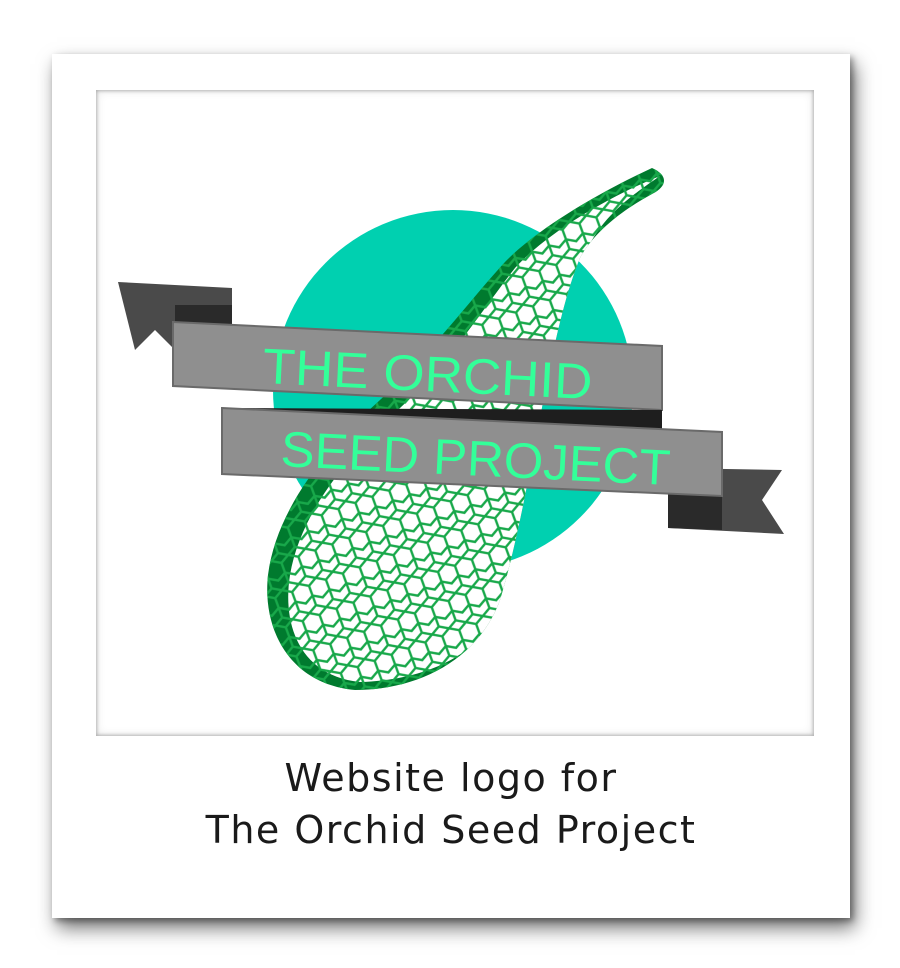  I want to click on caption: Website logo for The Orchid Seed Project, so click(451, 804).